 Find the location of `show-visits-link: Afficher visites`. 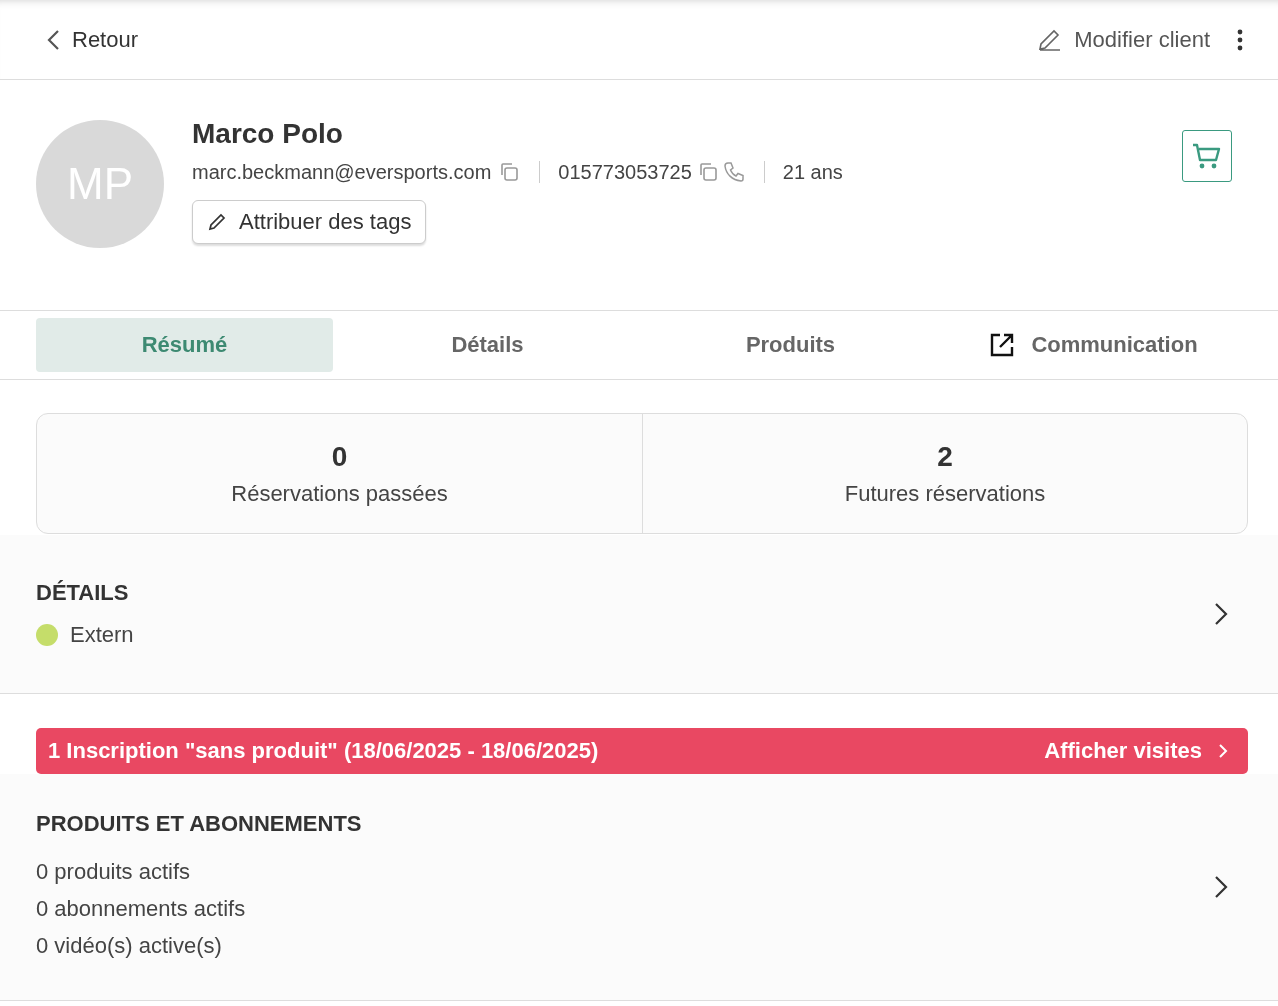

show-visits-link: Afficher visites is located at coordinates (1136, 751).